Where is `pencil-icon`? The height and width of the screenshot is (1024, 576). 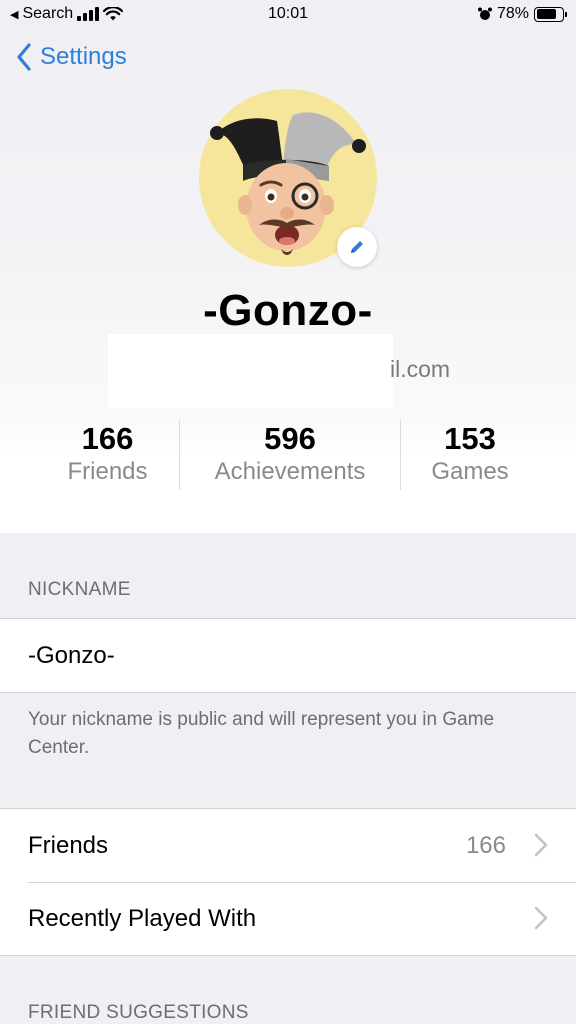
pencil-icon is located at coordinates (357, 247).